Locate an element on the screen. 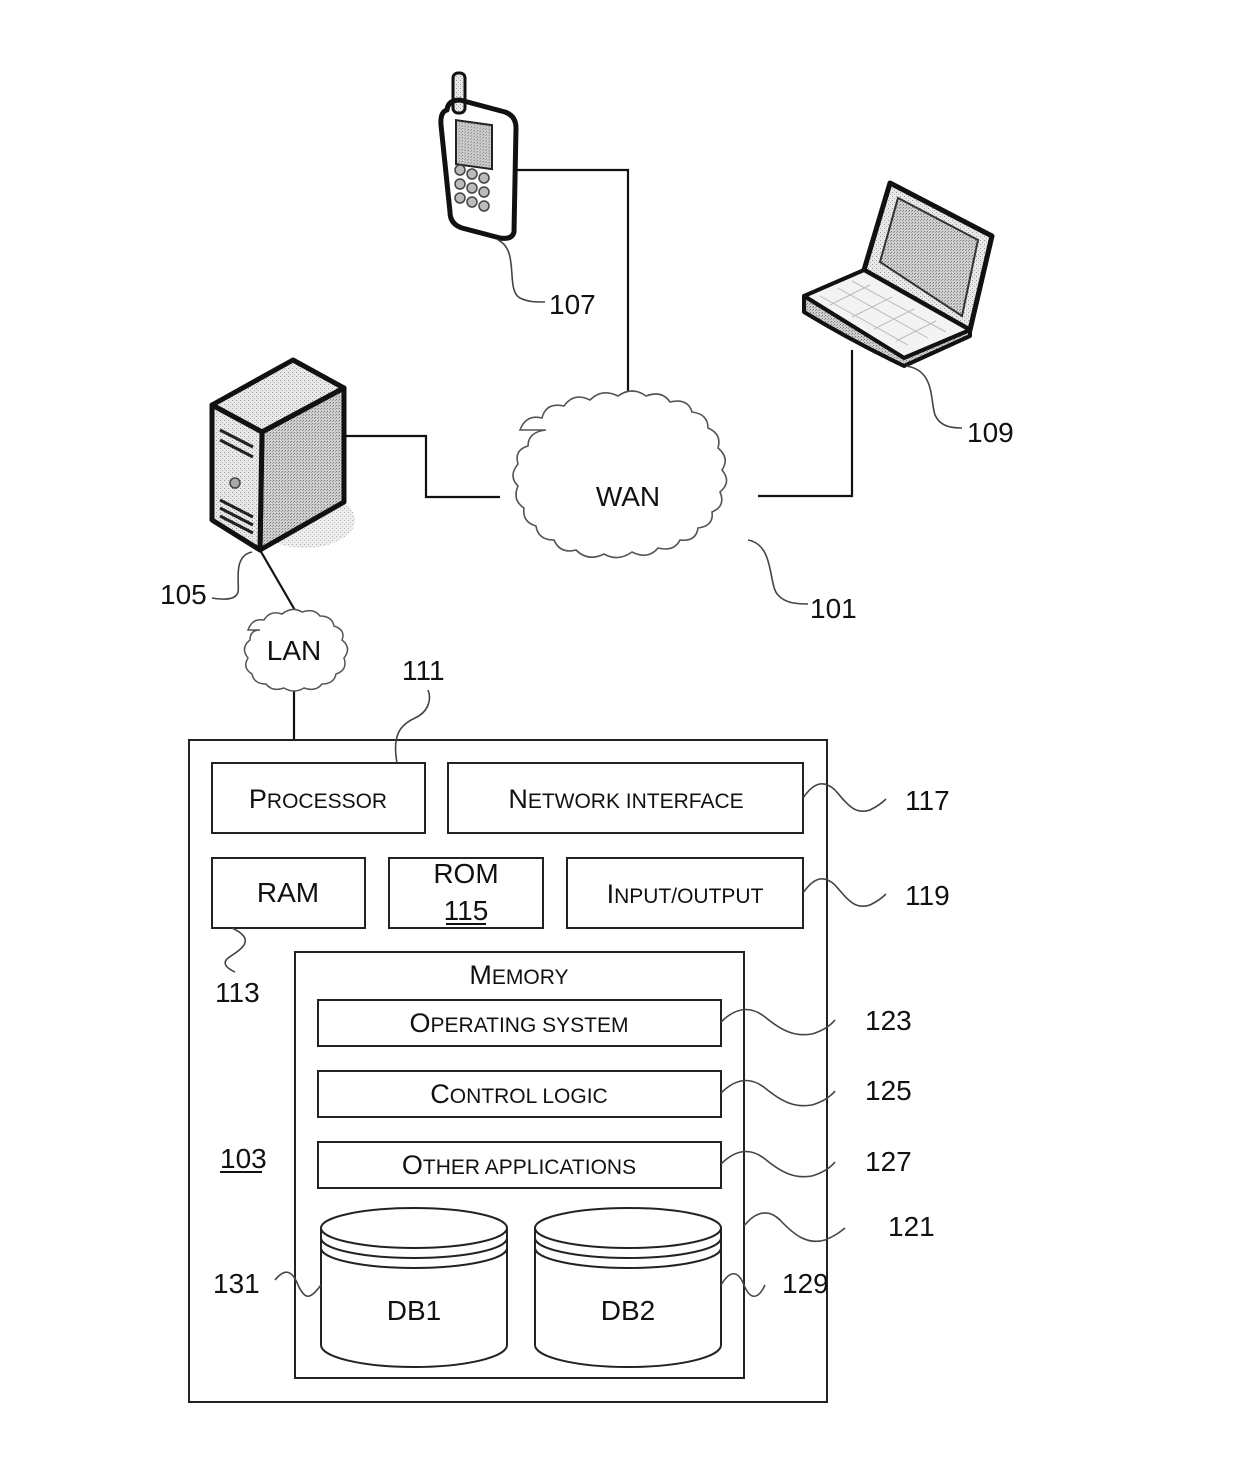 The width and height of the screenshot is (1240, 1470). rom-label: ROM is located at coordinates (465, 873).